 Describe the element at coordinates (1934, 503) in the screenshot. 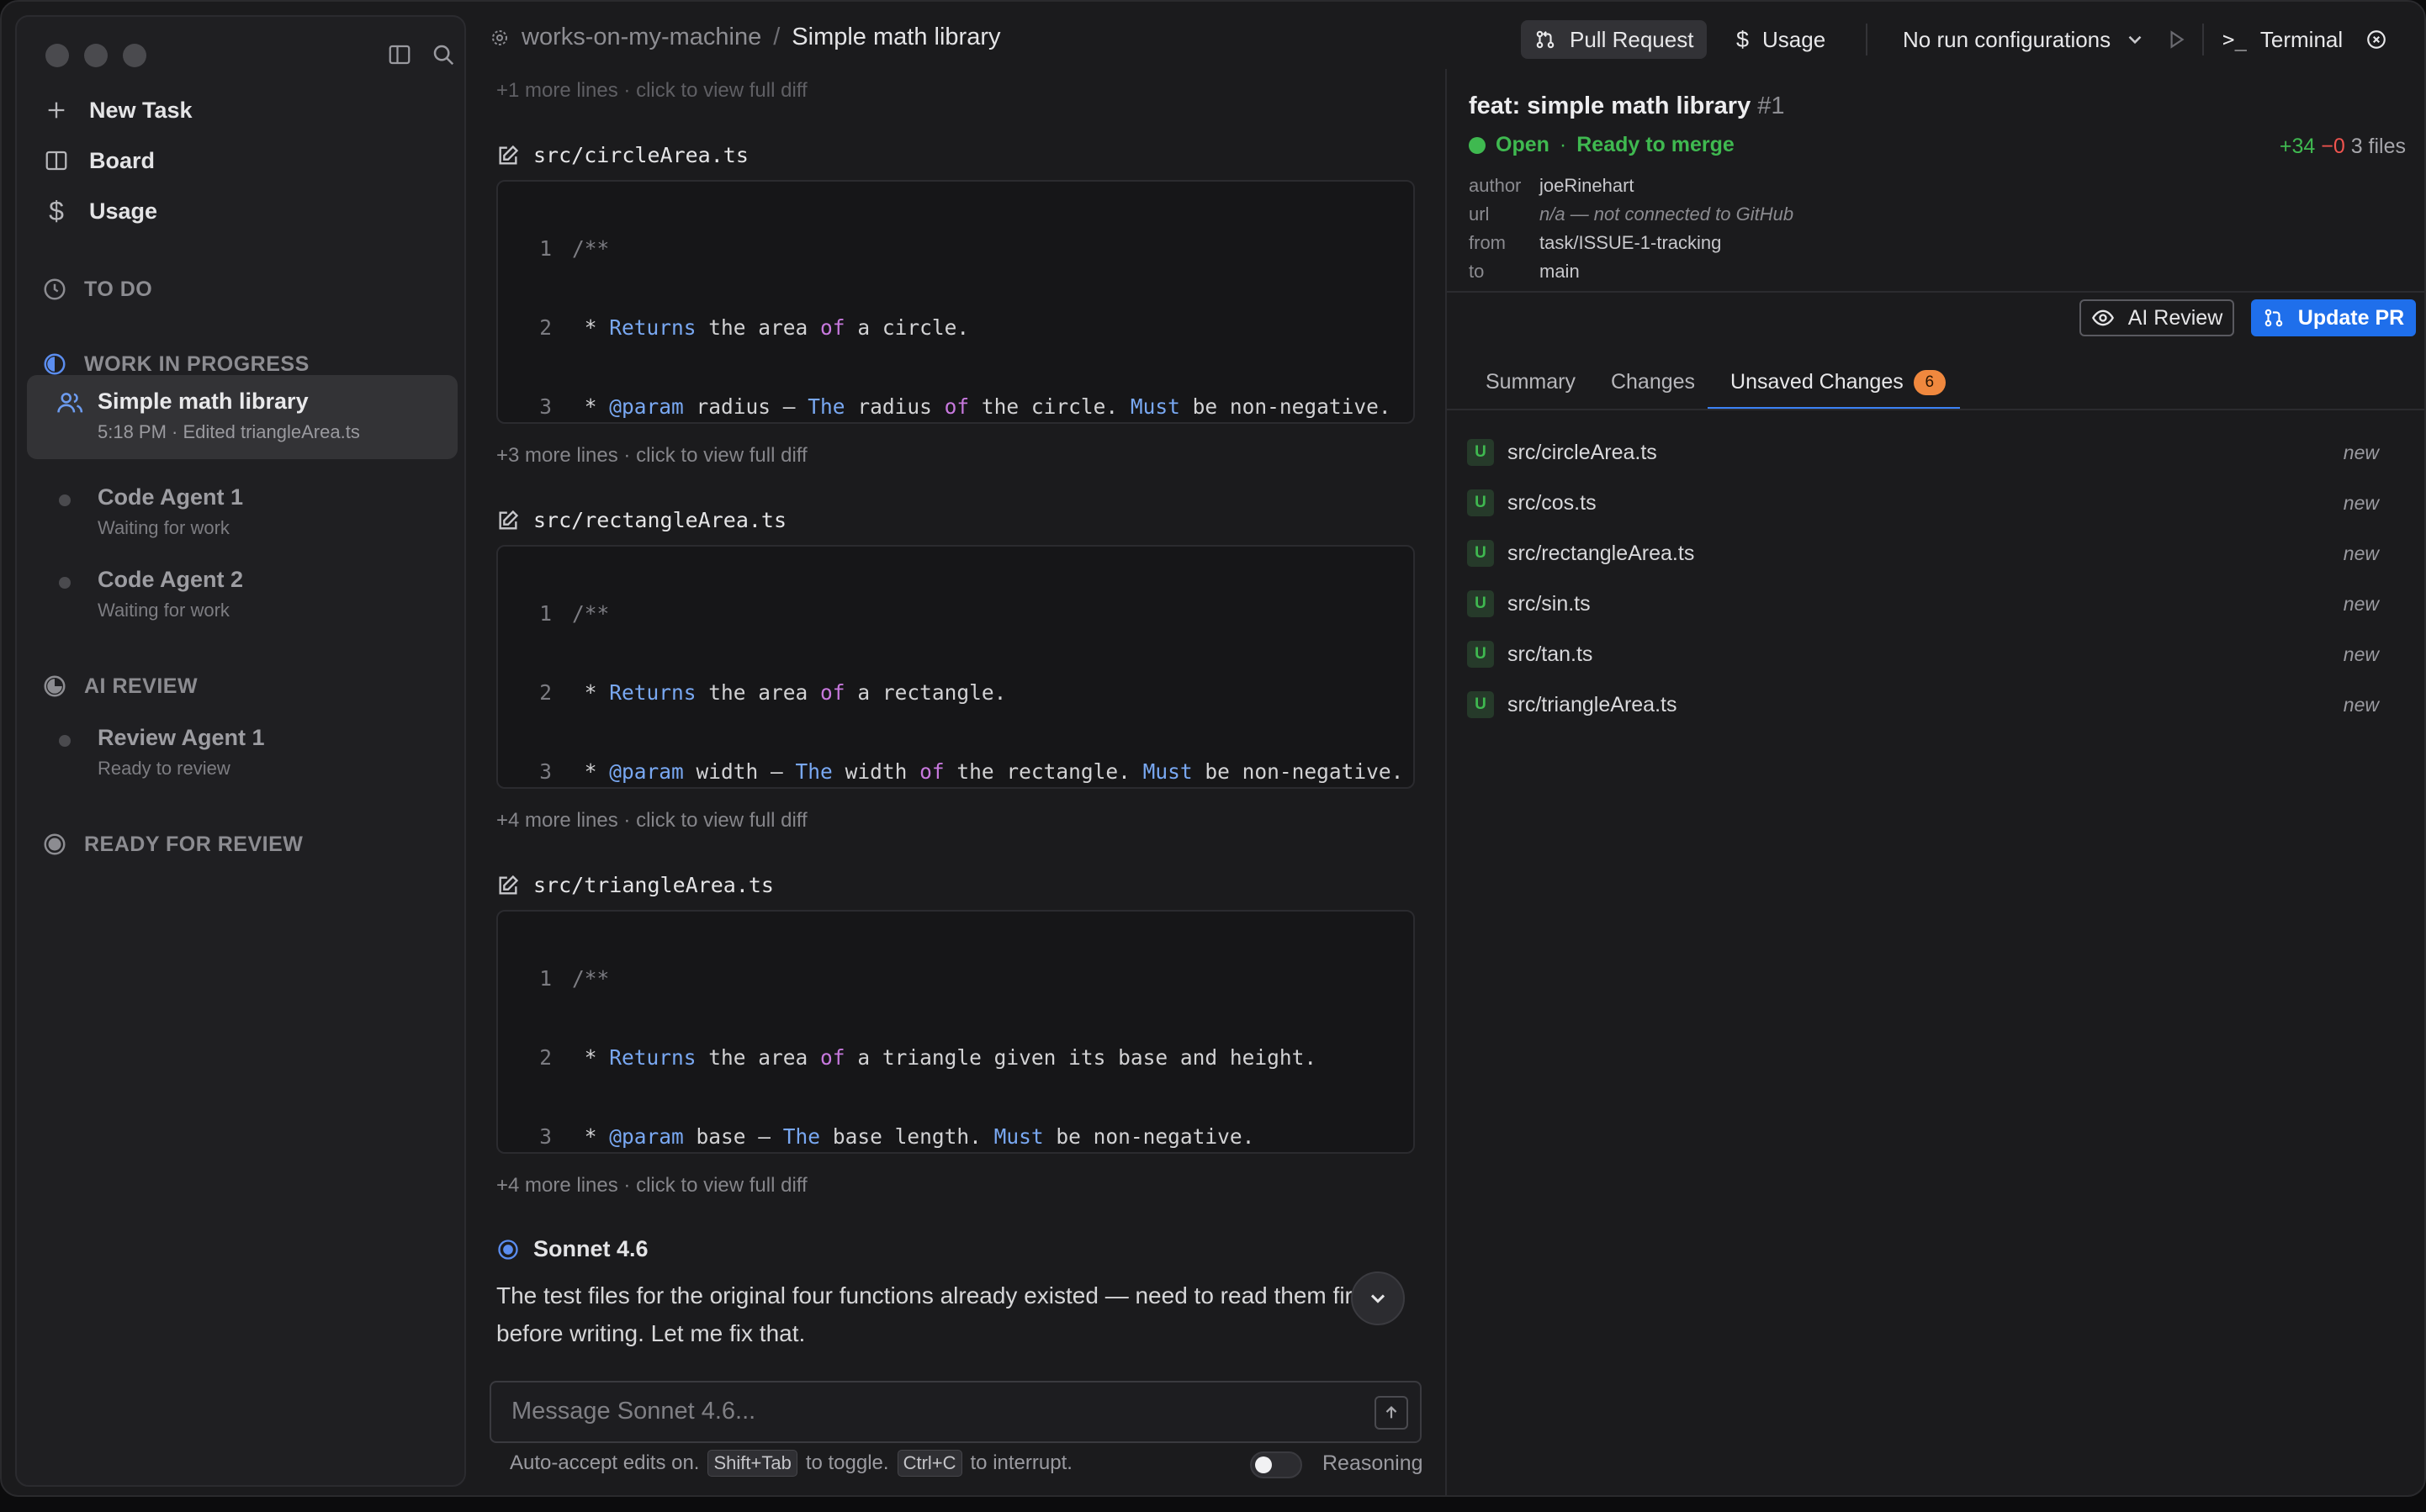

I see `list-item: Usrc/cos.ts new` at that location.